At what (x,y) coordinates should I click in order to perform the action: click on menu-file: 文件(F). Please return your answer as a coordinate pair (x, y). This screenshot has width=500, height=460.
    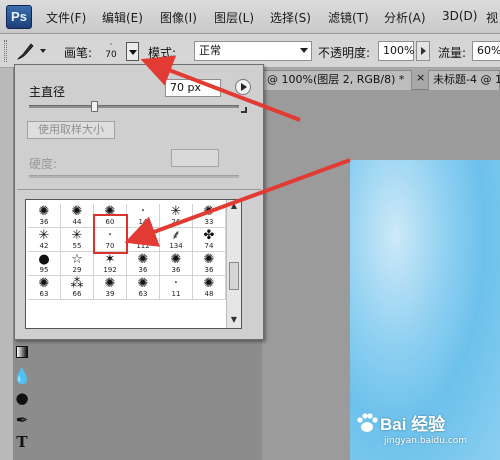
    Looking at the image, I should click on (66, 17).